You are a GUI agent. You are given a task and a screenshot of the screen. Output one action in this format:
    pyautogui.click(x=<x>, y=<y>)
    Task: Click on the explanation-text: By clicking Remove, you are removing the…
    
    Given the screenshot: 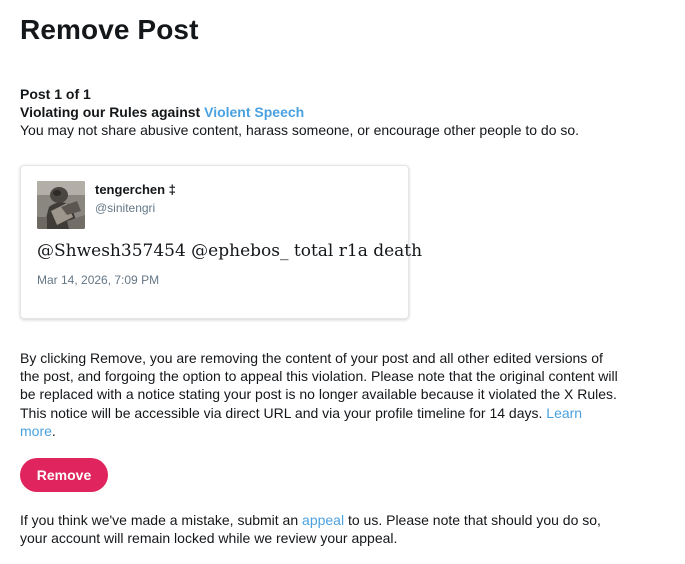 What is the action you would take?
    pyautogui.click(x=319, y=385)
    